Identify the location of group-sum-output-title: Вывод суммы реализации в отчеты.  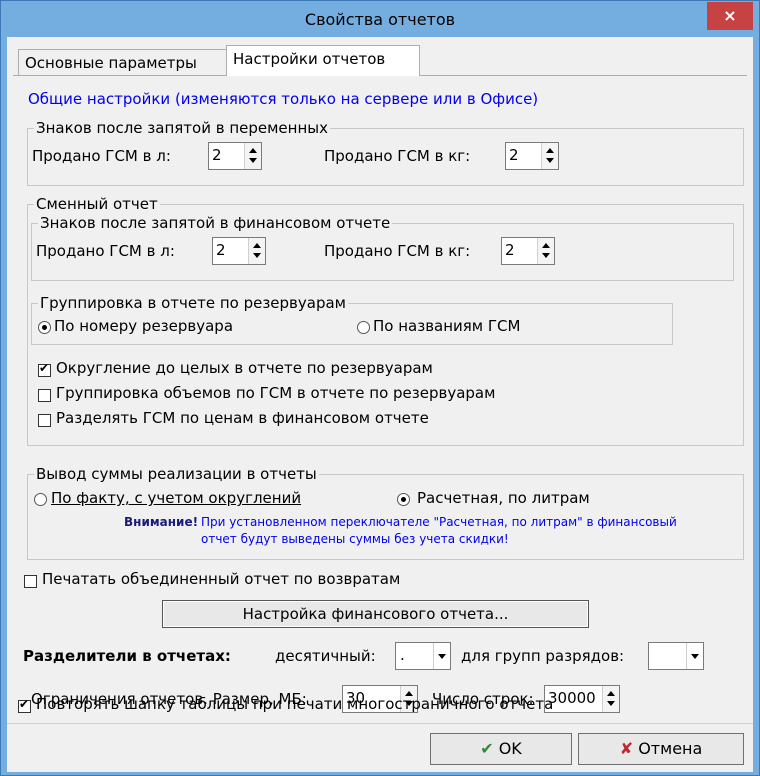
(176, 474).